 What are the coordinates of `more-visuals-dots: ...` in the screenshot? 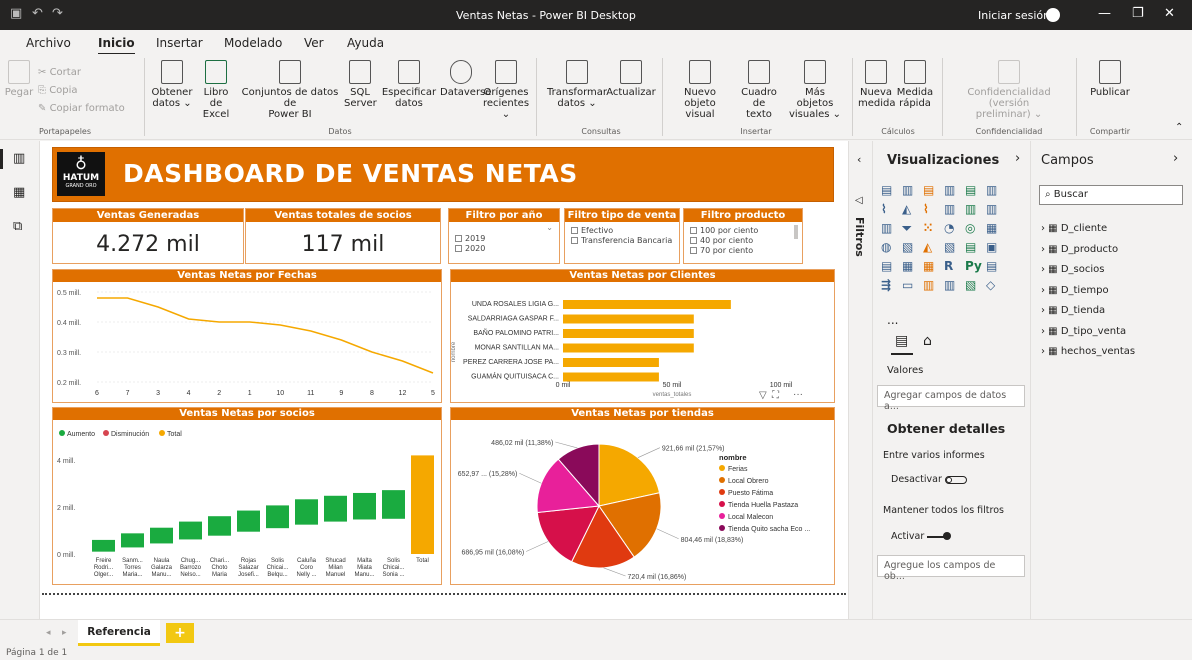 It's located at (892, 320).